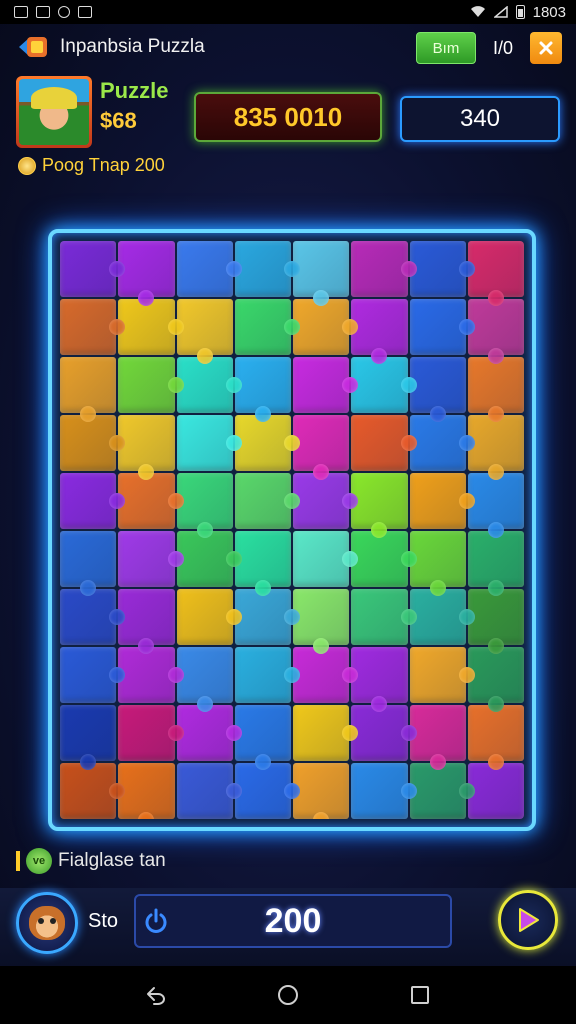 The height and width of the screenshot is (1024, 576). I want to click on value-panel: 200, so click(293, 921).